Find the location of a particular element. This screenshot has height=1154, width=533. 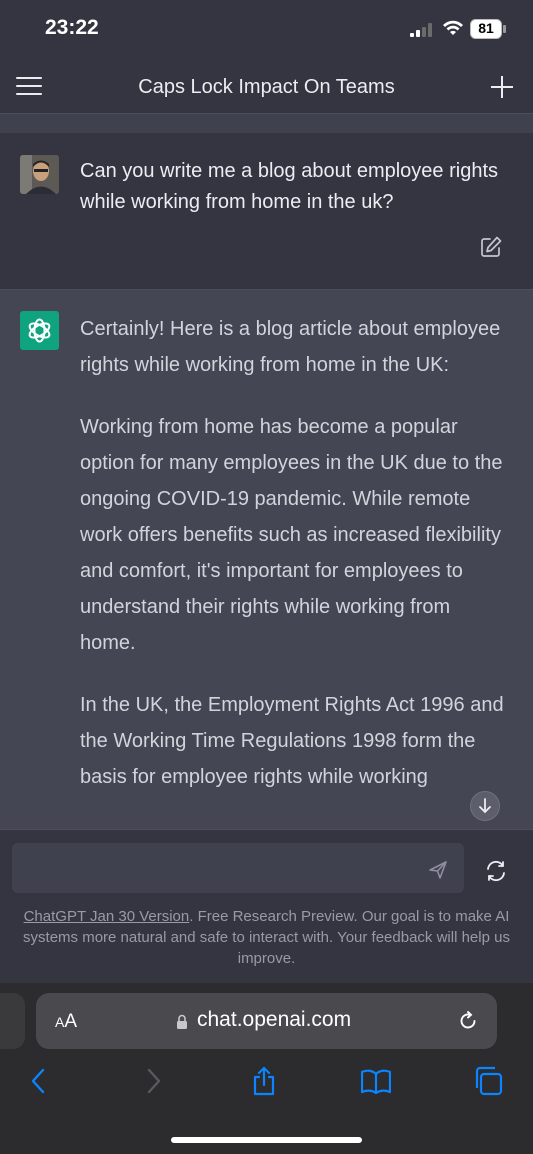

battery-level: 81 is located at coordinates (486, 28).